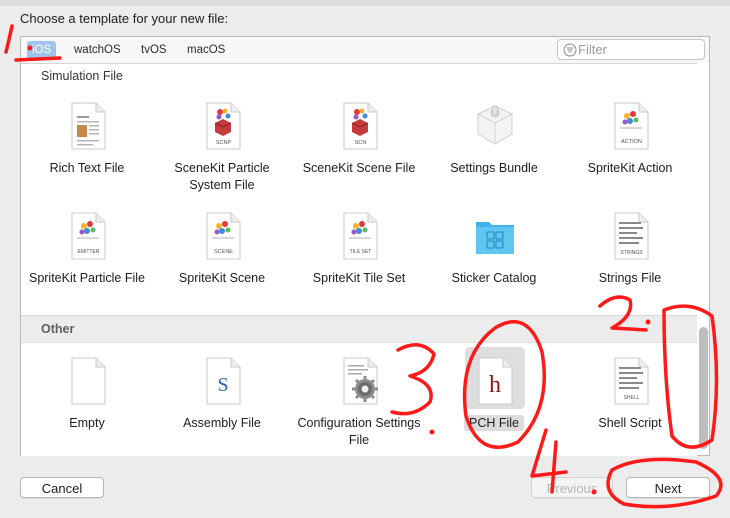 The height and width of the screenshot is (518, 730). Describe the element at coordinates (630, 278) in the screenshot. I see `template-label: Strings File` at that location.